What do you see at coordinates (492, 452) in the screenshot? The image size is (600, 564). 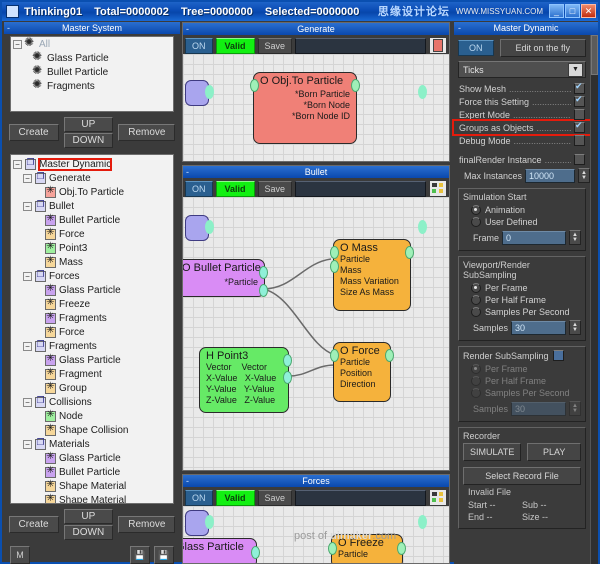 I see `simulate-button: SIMULATE` at bounding box center [492, 452].